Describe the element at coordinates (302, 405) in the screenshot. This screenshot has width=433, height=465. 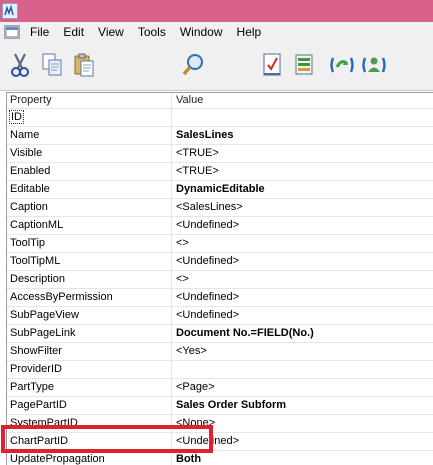
I see `property-value: Sales Order Subform` at that location.